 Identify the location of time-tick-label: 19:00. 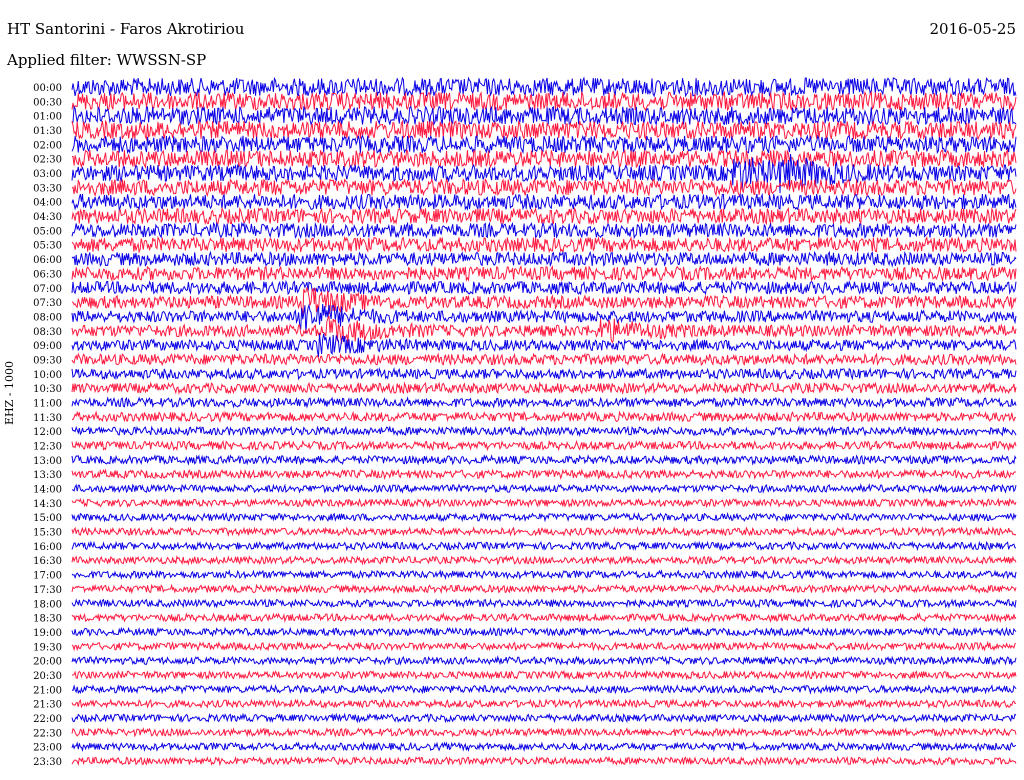
(47, 633).